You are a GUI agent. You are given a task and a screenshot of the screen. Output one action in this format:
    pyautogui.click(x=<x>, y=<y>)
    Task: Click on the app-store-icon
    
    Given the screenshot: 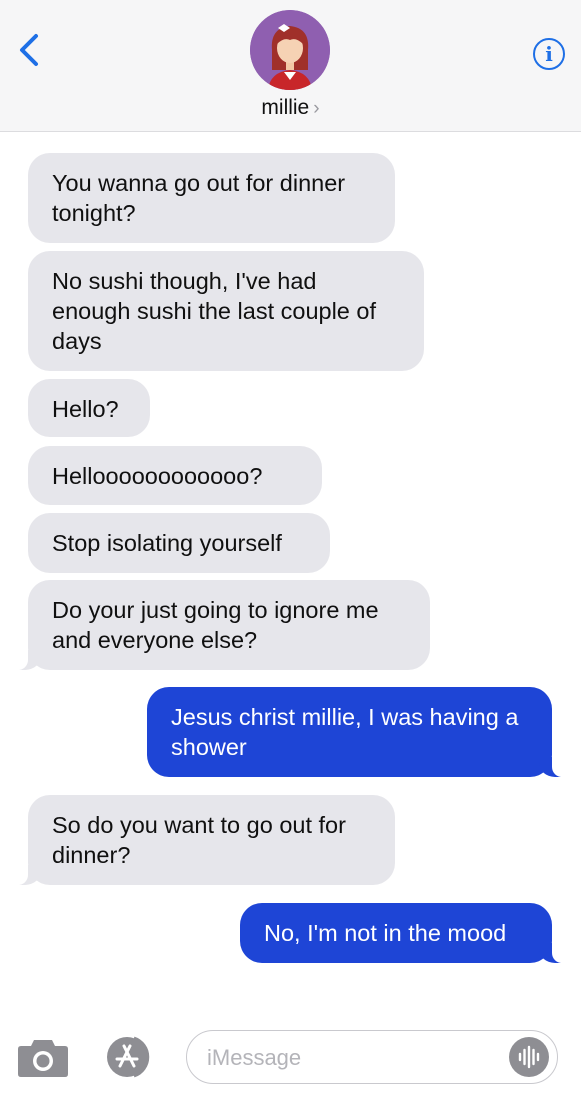 What is the action you would take?
    pyautogui.click(x=128, y=1057)
    